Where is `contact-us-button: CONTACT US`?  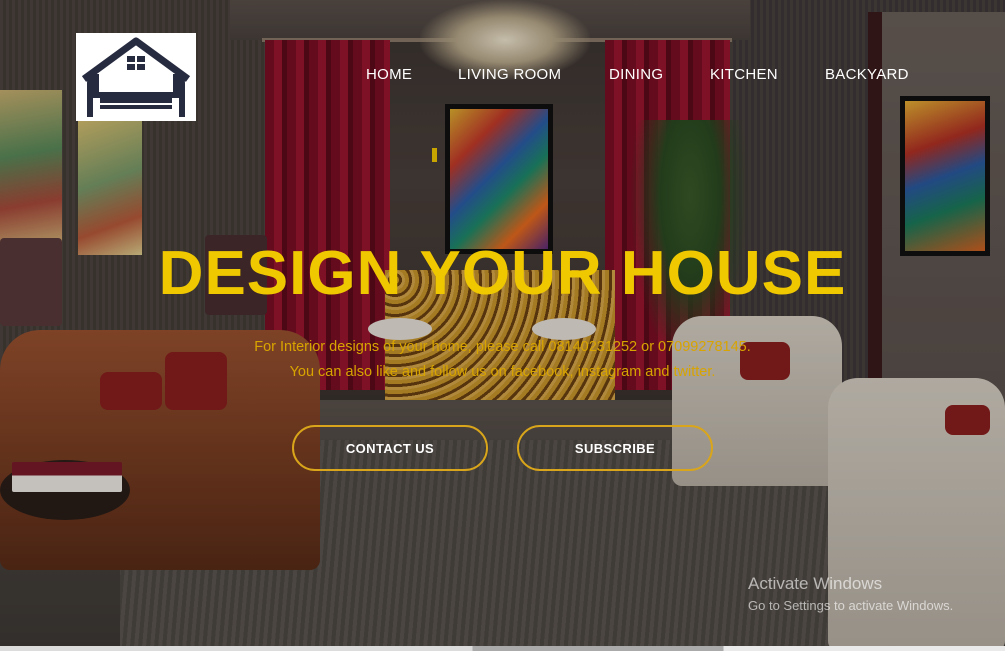
contact-us-button: CONTACT US is located at coordinates (390, 448).